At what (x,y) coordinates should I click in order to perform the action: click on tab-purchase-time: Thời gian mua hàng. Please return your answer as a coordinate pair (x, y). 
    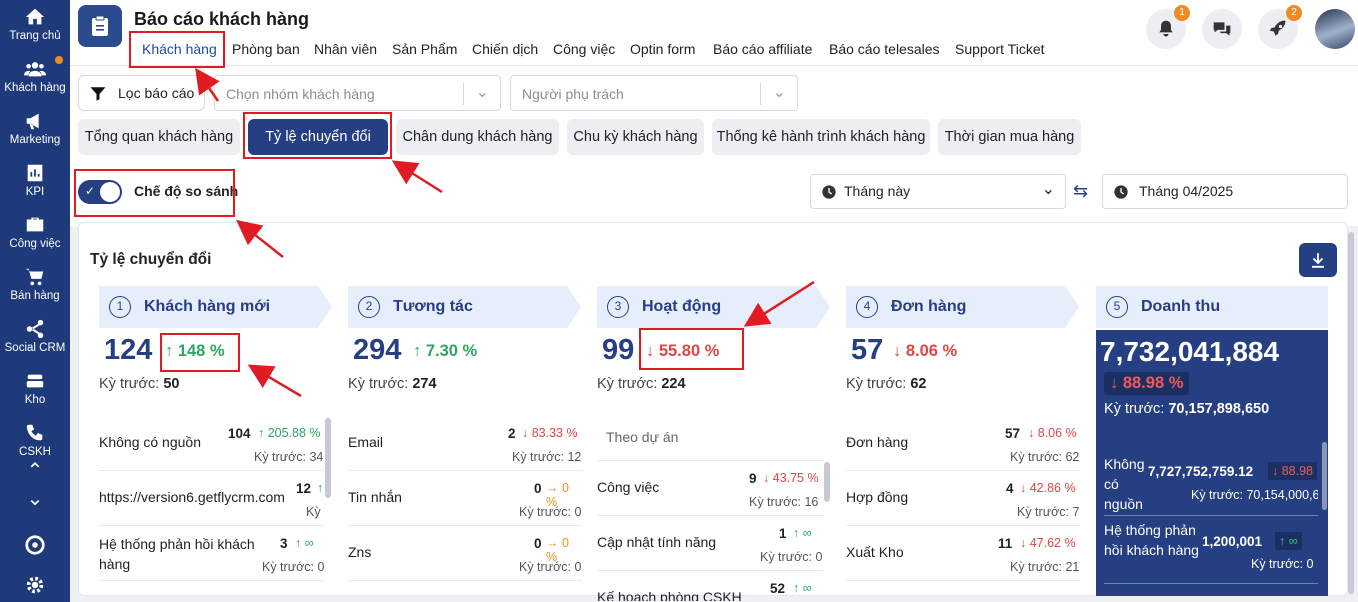
    Looking at the image, I should click on (1009, 137).